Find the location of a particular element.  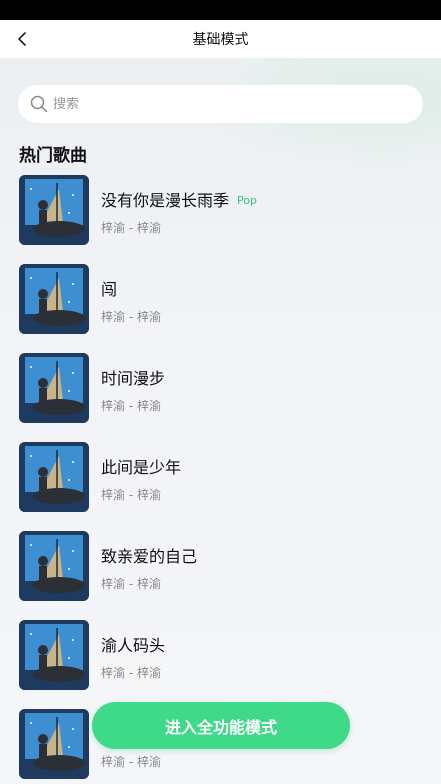

back-button is located at coordinates (22, 39).